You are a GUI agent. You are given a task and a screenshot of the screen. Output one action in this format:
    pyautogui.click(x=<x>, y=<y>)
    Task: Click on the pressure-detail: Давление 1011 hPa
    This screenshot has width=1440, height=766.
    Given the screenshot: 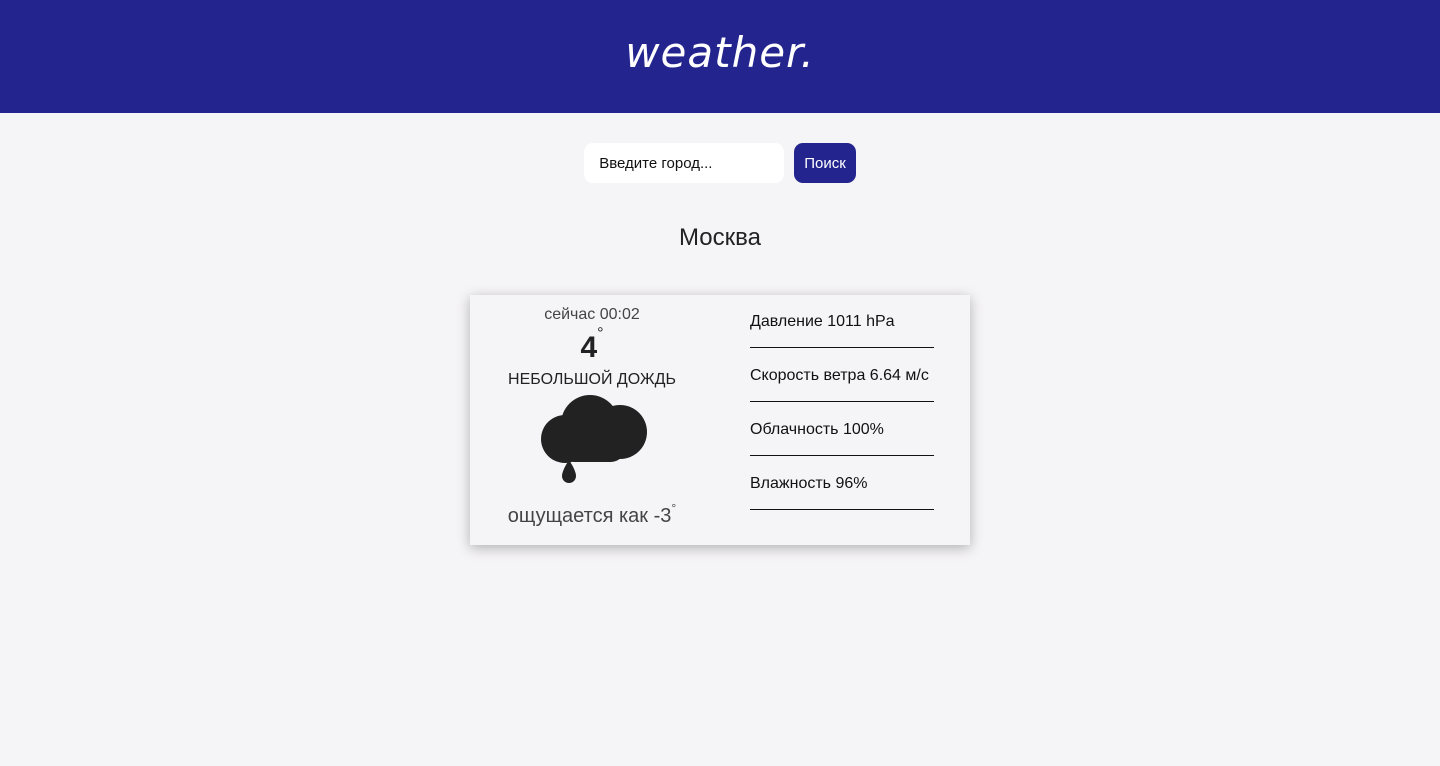 What is the action you would take?
    pyautogui.click(x=842, y=321)
    